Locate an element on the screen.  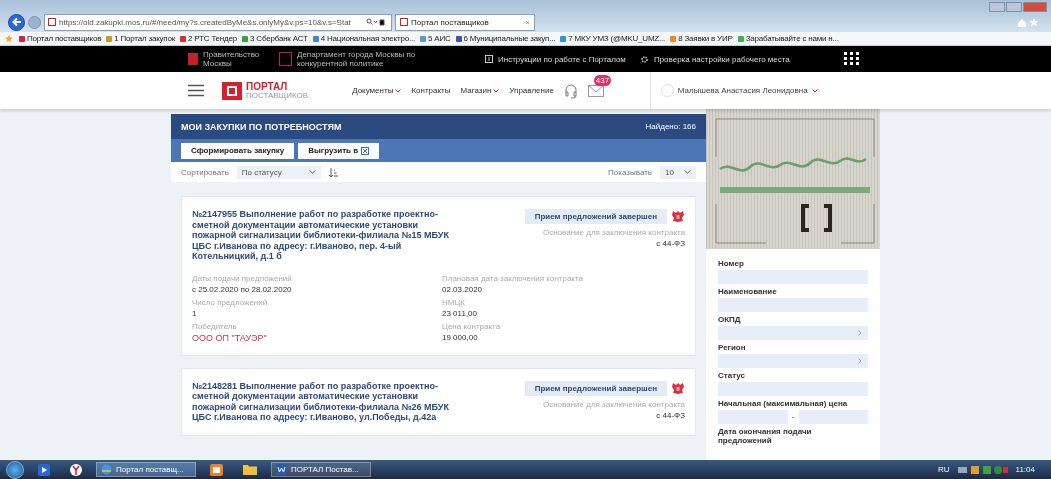
bookmark-link: 8 Заявки в УИР is located at coordinates (701, 38).